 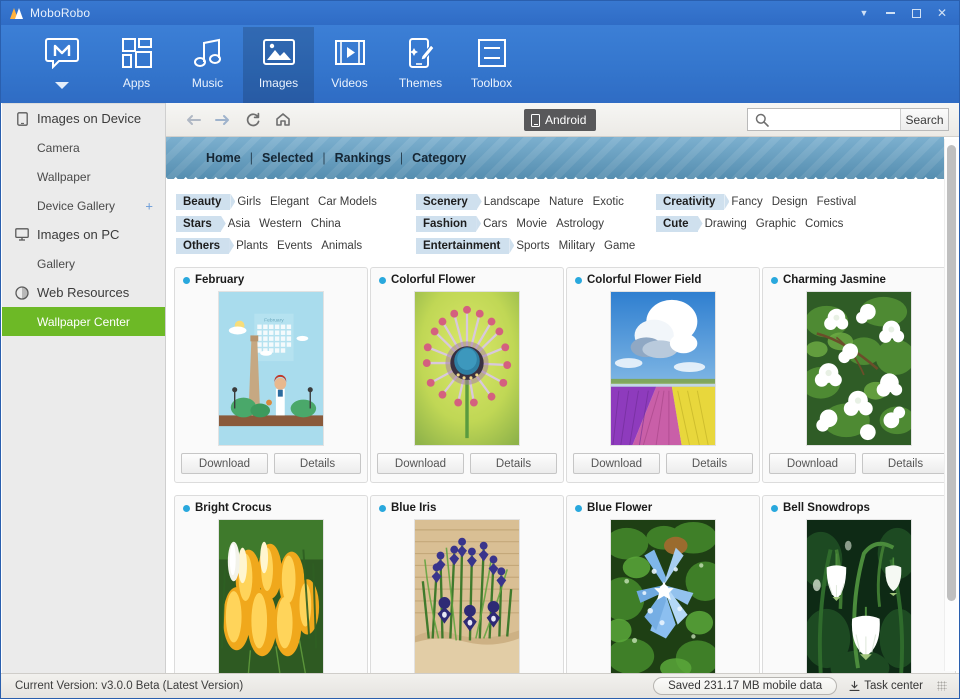 I want to click on nav-home-caret-icon, so click(x=62, y=85).